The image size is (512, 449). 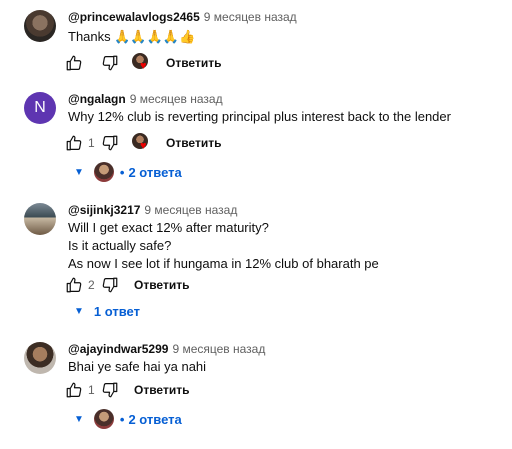 I want to click on comment-text-line: Bhai ye safe hai ya nahi, so click(x=137, y=366).